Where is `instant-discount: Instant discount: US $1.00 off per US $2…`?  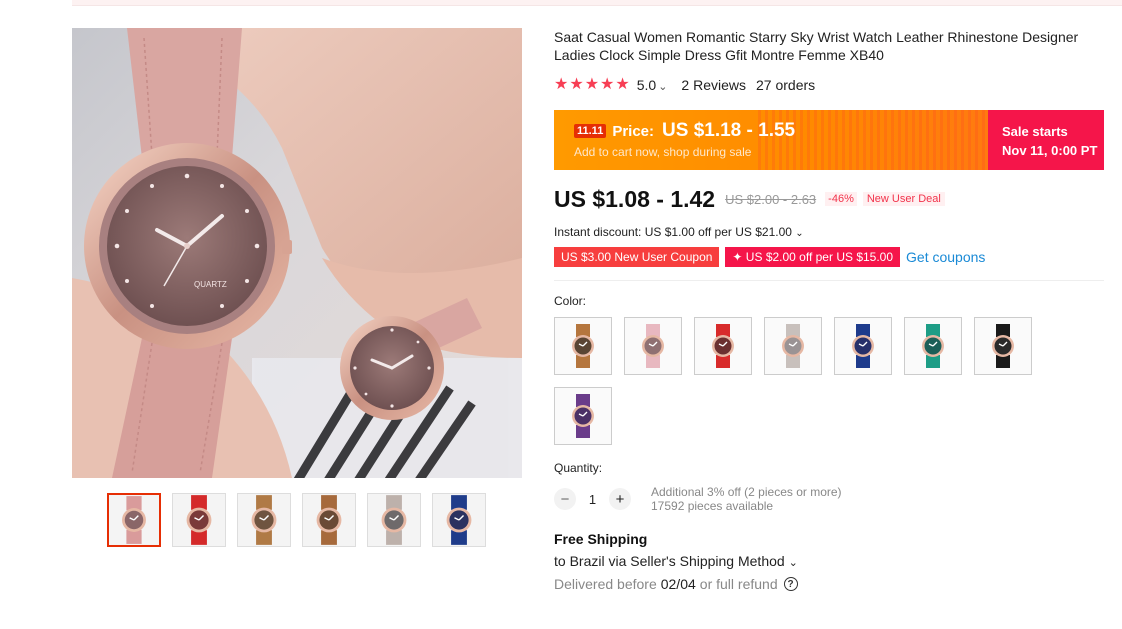 instant-discount: Instant discount: US $1.00 off per US $2… is located at coordinates (830, 232).